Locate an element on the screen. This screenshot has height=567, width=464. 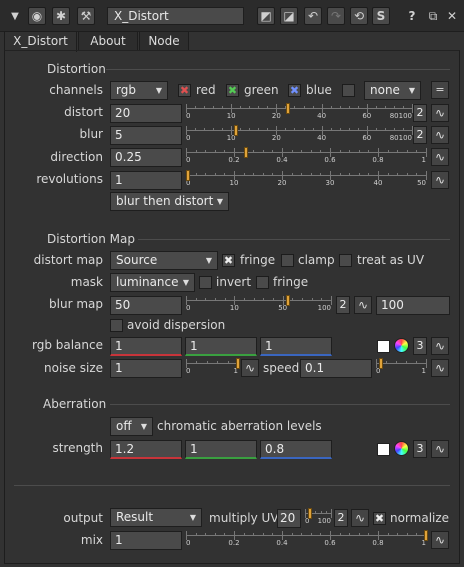
revolutions-slider: 0 10 20 30 40 50 is located at coordinates (306, 181).